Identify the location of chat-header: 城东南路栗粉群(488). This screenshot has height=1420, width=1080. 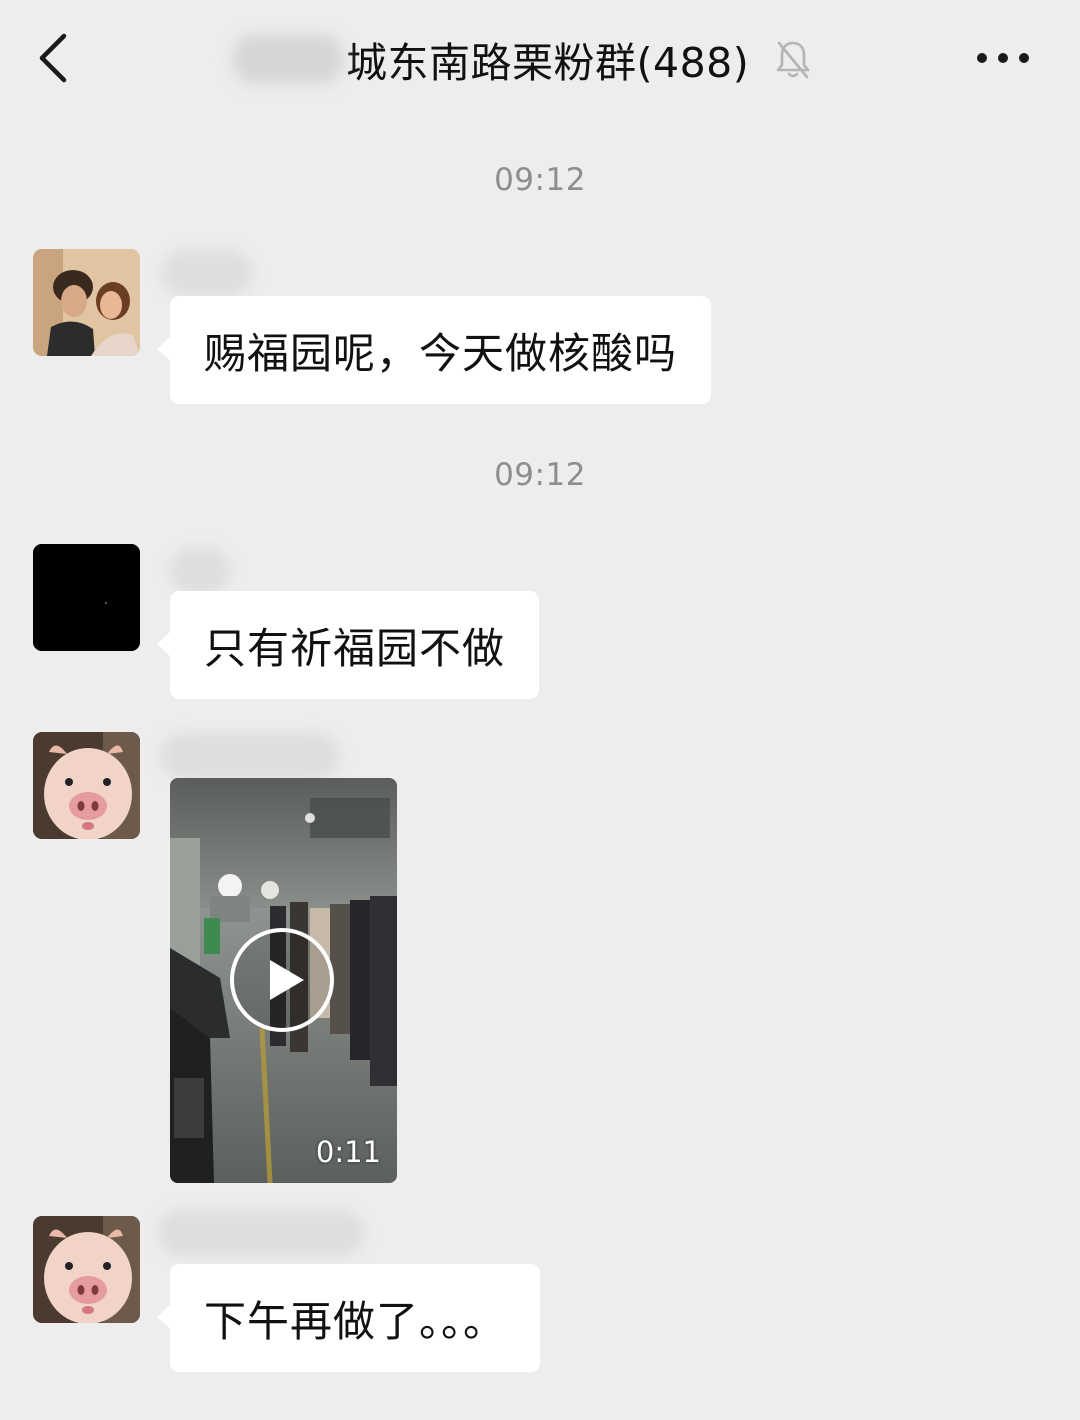
(540, 59).